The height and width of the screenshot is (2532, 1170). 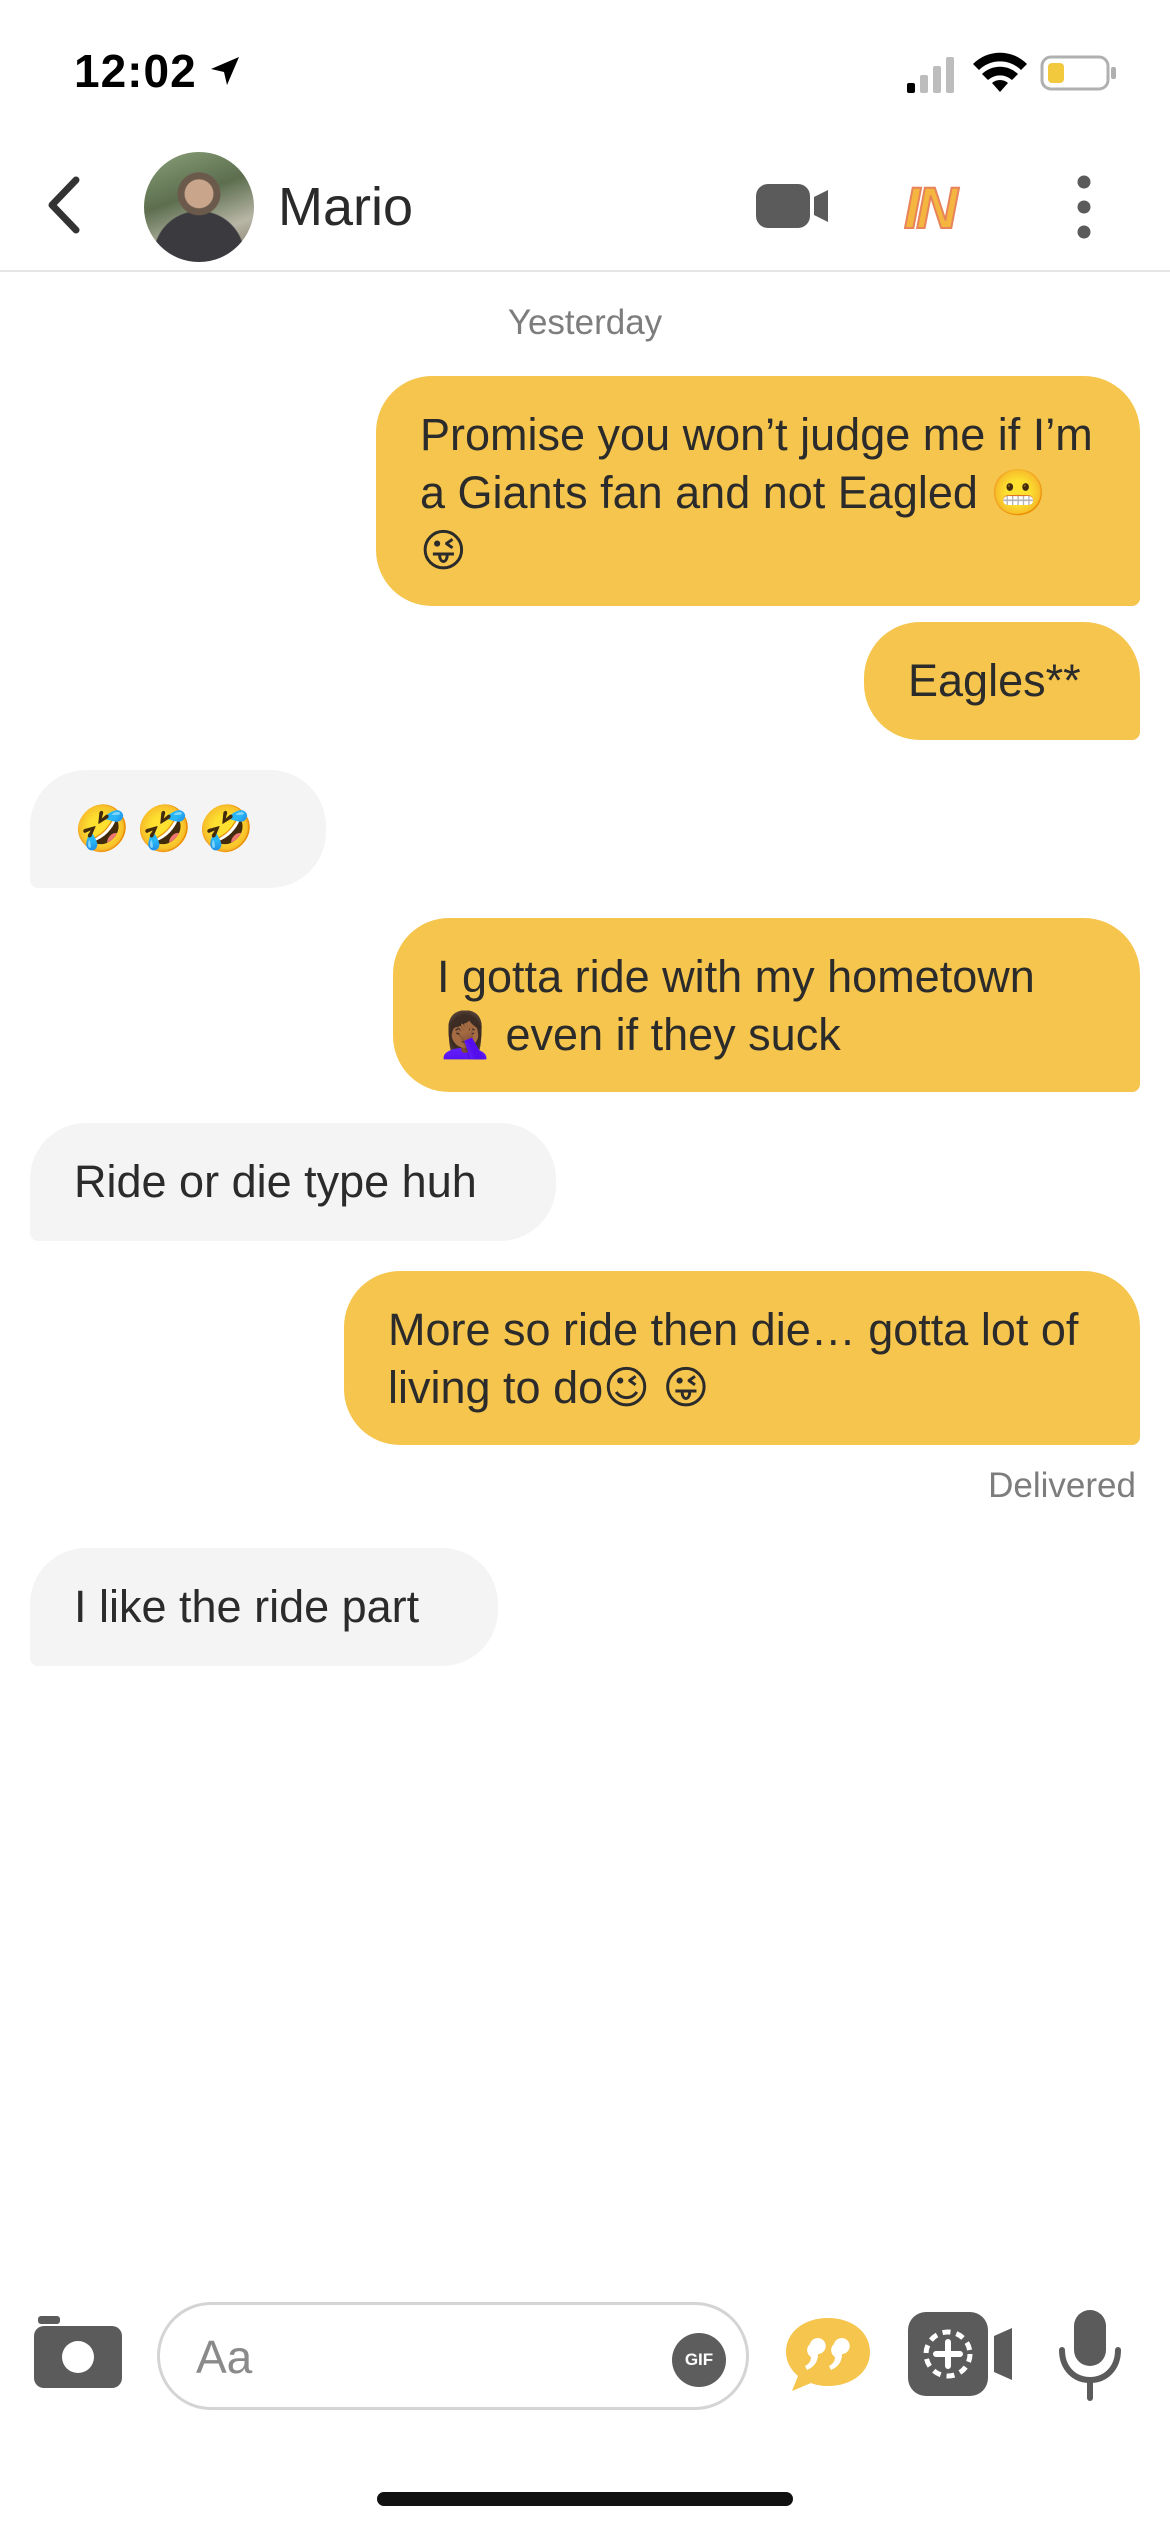 What do you see at coordinates (699, 2360) in the screenshot?
I see `gif-icon: GIF` at bounding box center [699, 2360].